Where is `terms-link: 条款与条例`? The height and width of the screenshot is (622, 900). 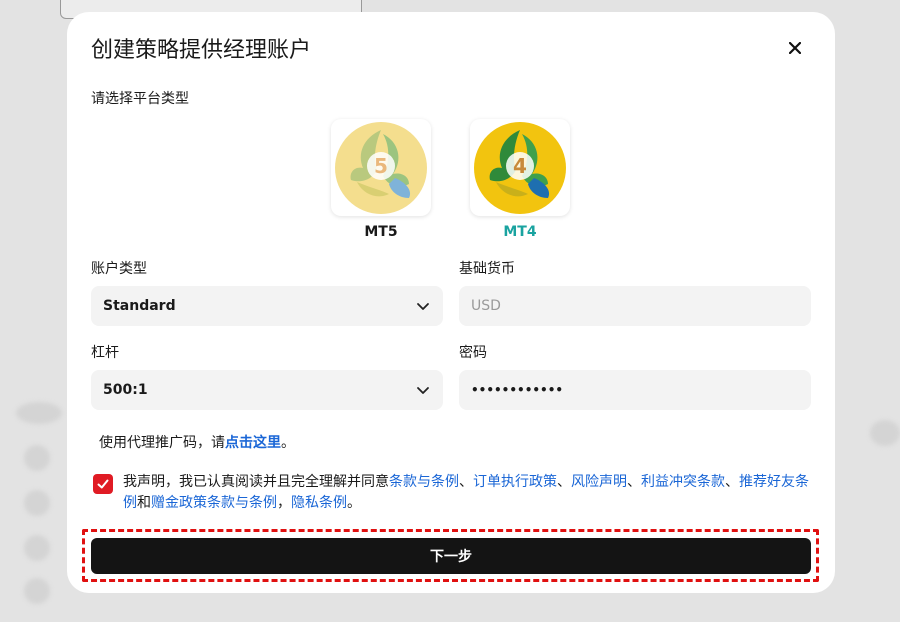
terms-link: 条款与条例 is located at coordinates (424, 482).